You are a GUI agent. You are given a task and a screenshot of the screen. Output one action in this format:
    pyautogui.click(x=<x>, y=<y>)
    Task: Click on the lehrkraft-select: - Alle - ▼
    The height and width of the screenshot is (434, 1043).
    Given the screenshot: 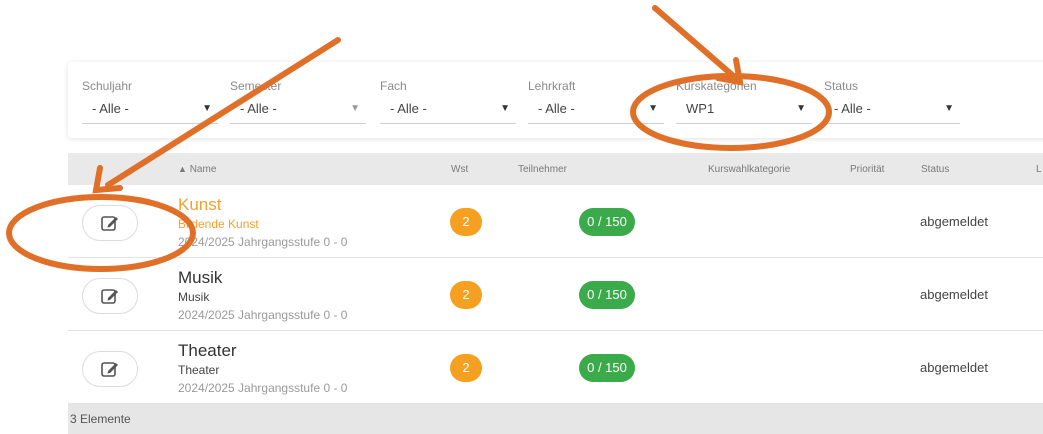 What is the action you would take?
    pyautogui.click(x=596, y=109)
    